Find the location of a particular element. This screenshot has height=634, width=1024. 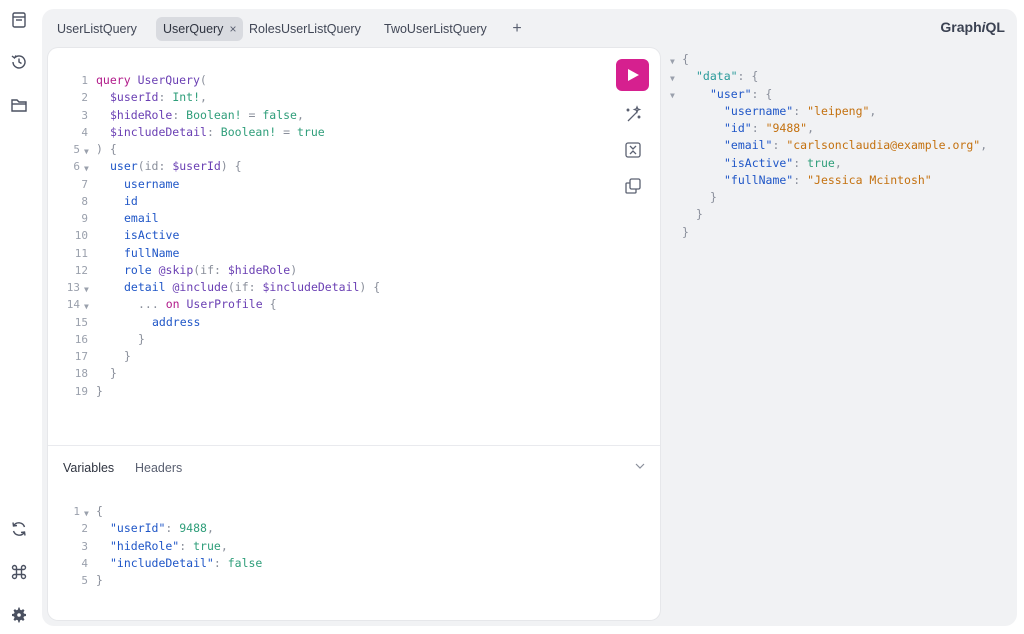

code-line: "userId": 9488, is located at coordinates (162, 528).